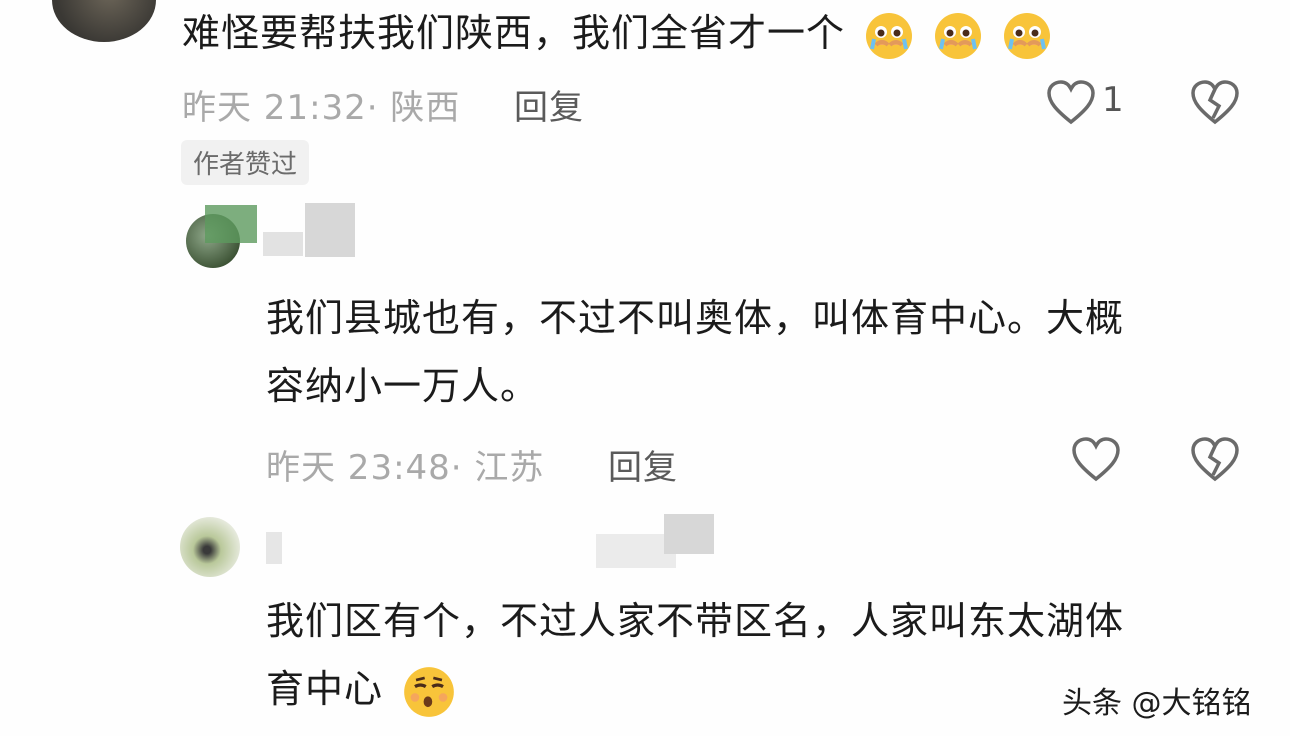 The width and height of the screenshot is (1290, 736). I want to click on comment-location: 陕西, so click(425, 108).